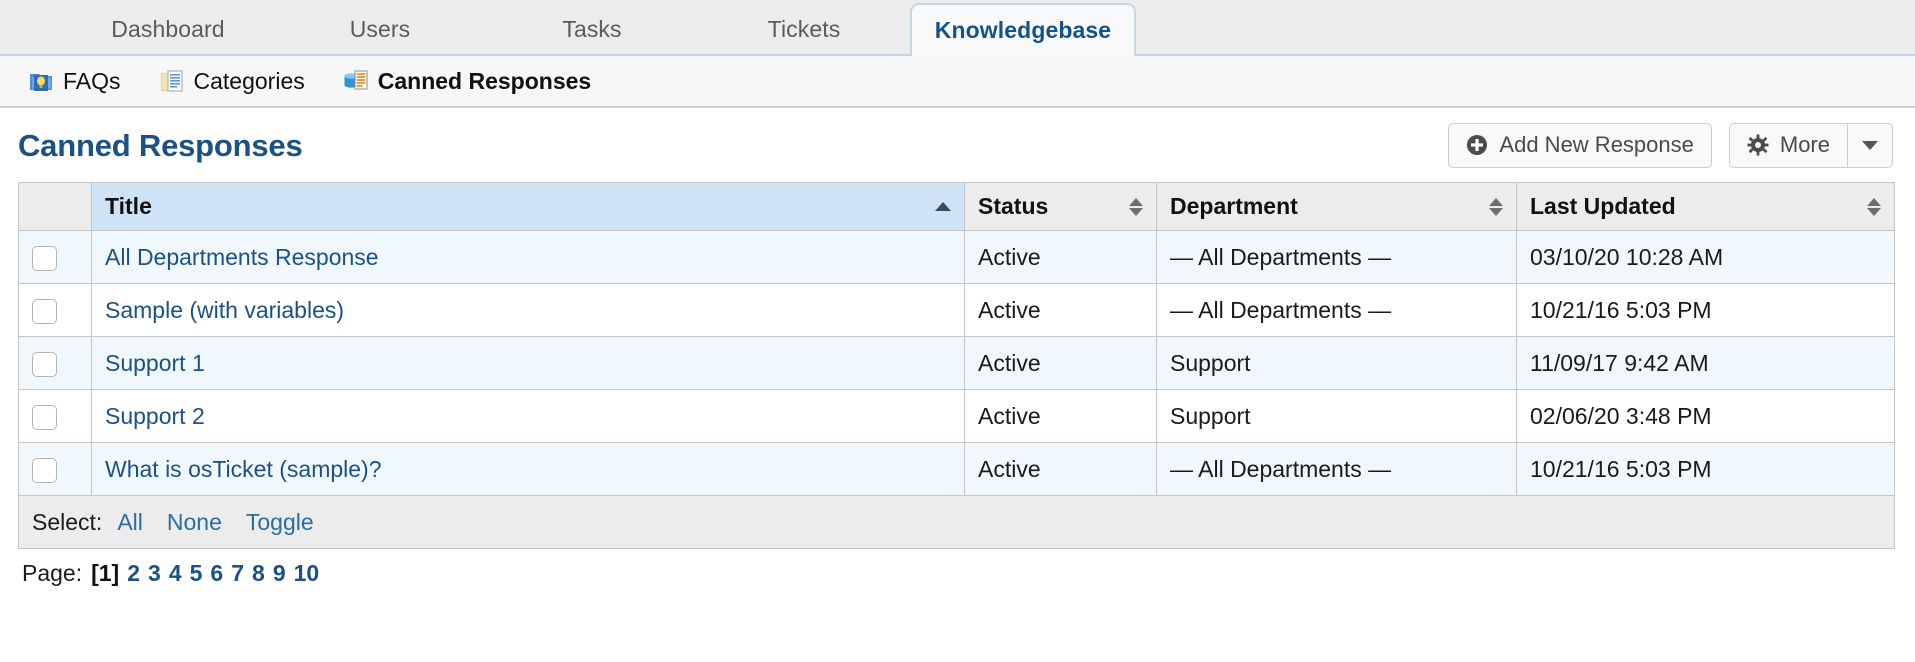 The height and width of the screenshot is (662, 1915). What do you see at coordinates (175, 573) in the screenshot?
I see `pagination-page-4: 4` at bounding box center [175, 573].